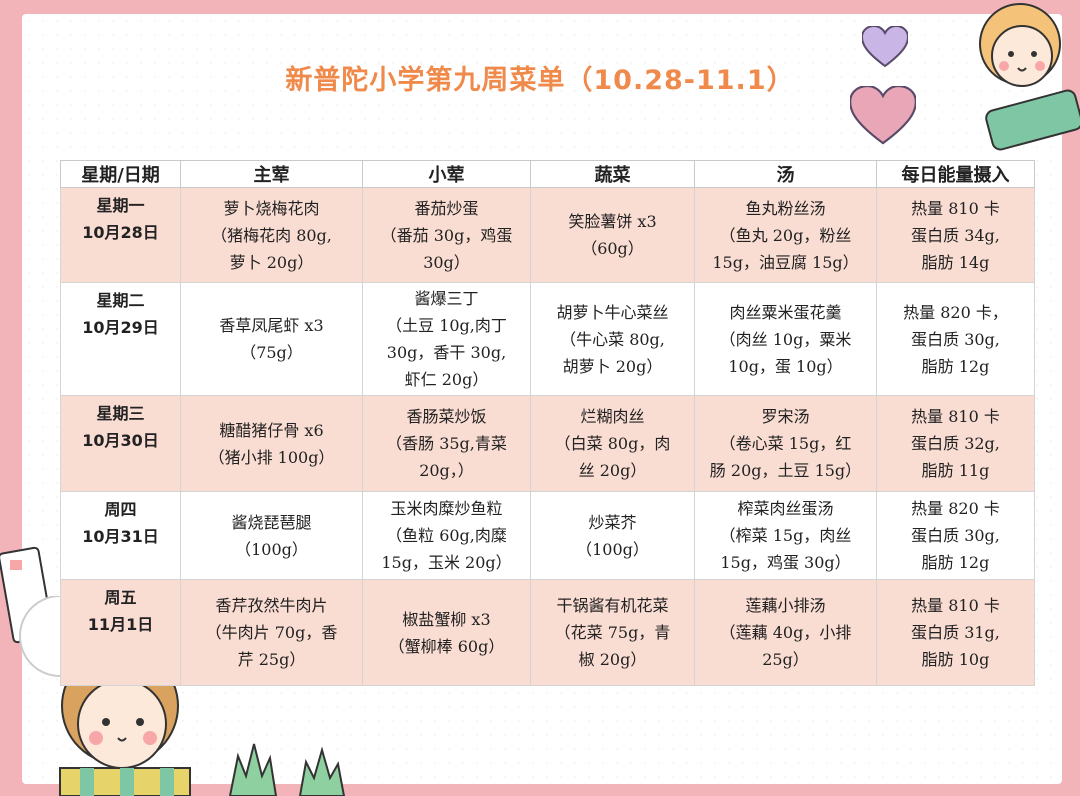 Image resolution: width=1080 pixels, height=796 pixels. I want to click on dish-detail: 芹 25g）, so click(271, 659).